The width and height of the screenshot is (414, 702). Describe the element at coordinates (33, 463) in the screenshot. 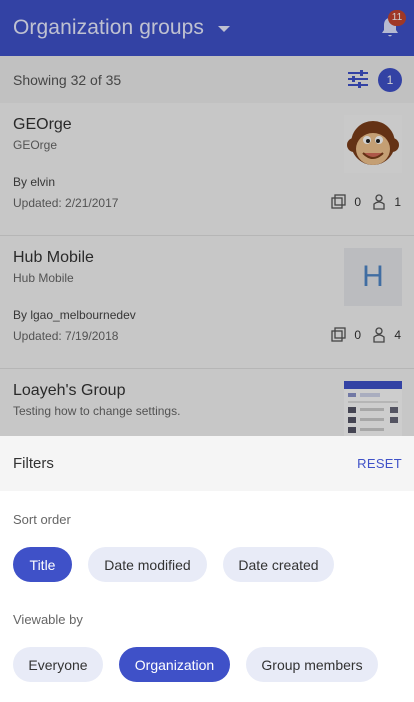

I see `filters-title: Filters` at that location.